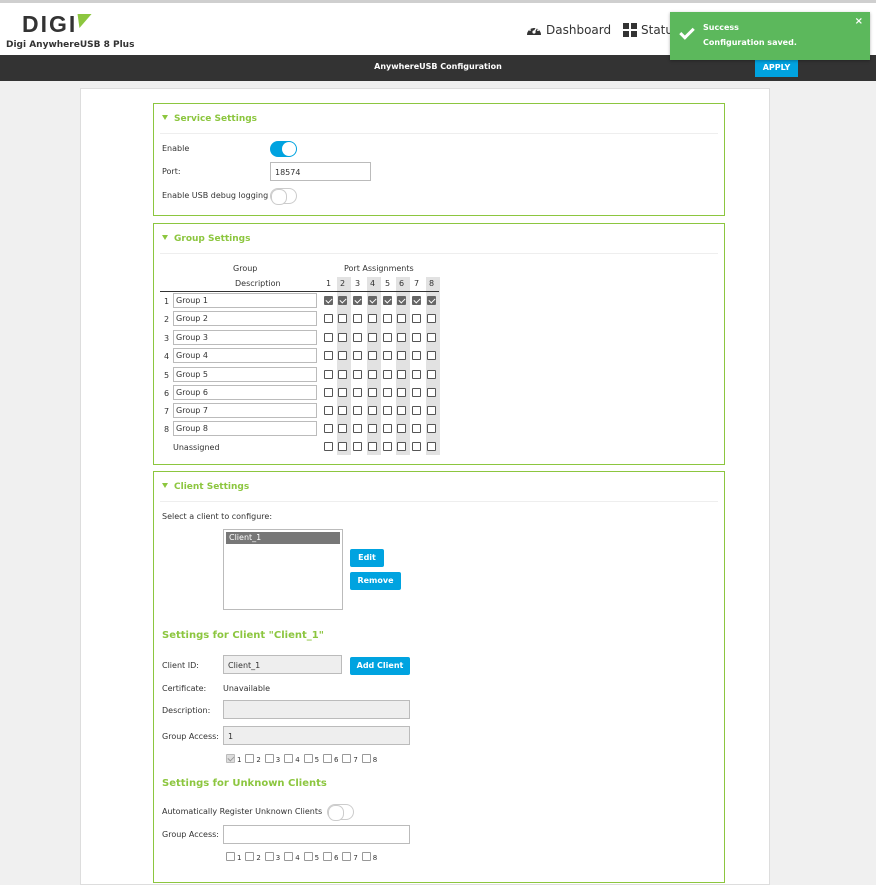 This screenshot has width=876, height=885. I want to click on group-settings-header: Group Settings, so click(206, 239).